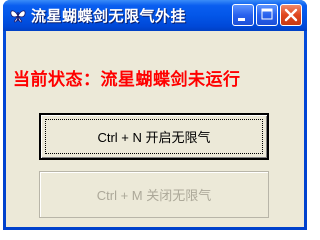 The image size is (320, 240). I want to click on disable-unlimited-qi-button: Ctrl + M 关闭无限气, so click(154, 194).